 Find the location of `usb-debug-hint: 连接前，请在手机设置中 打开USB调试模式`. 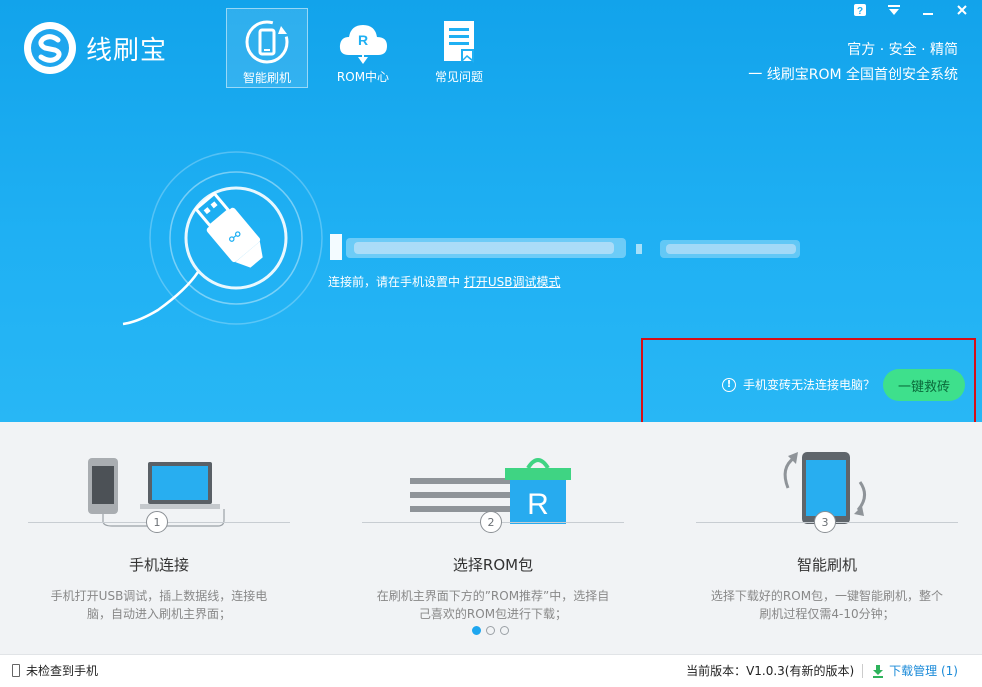

usb-debug-hint: 连接前，请在手机设置中 打开USB调试模式 is located at coordinates (444, 281).